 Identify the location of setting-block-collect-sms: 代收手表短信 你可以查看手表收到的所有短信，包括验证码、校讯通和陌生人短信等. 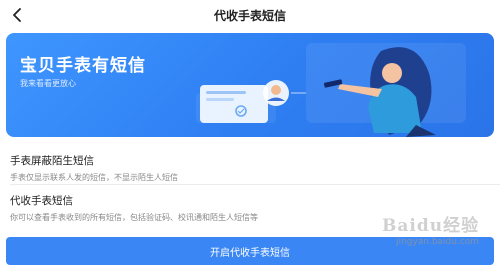
(250, 208).